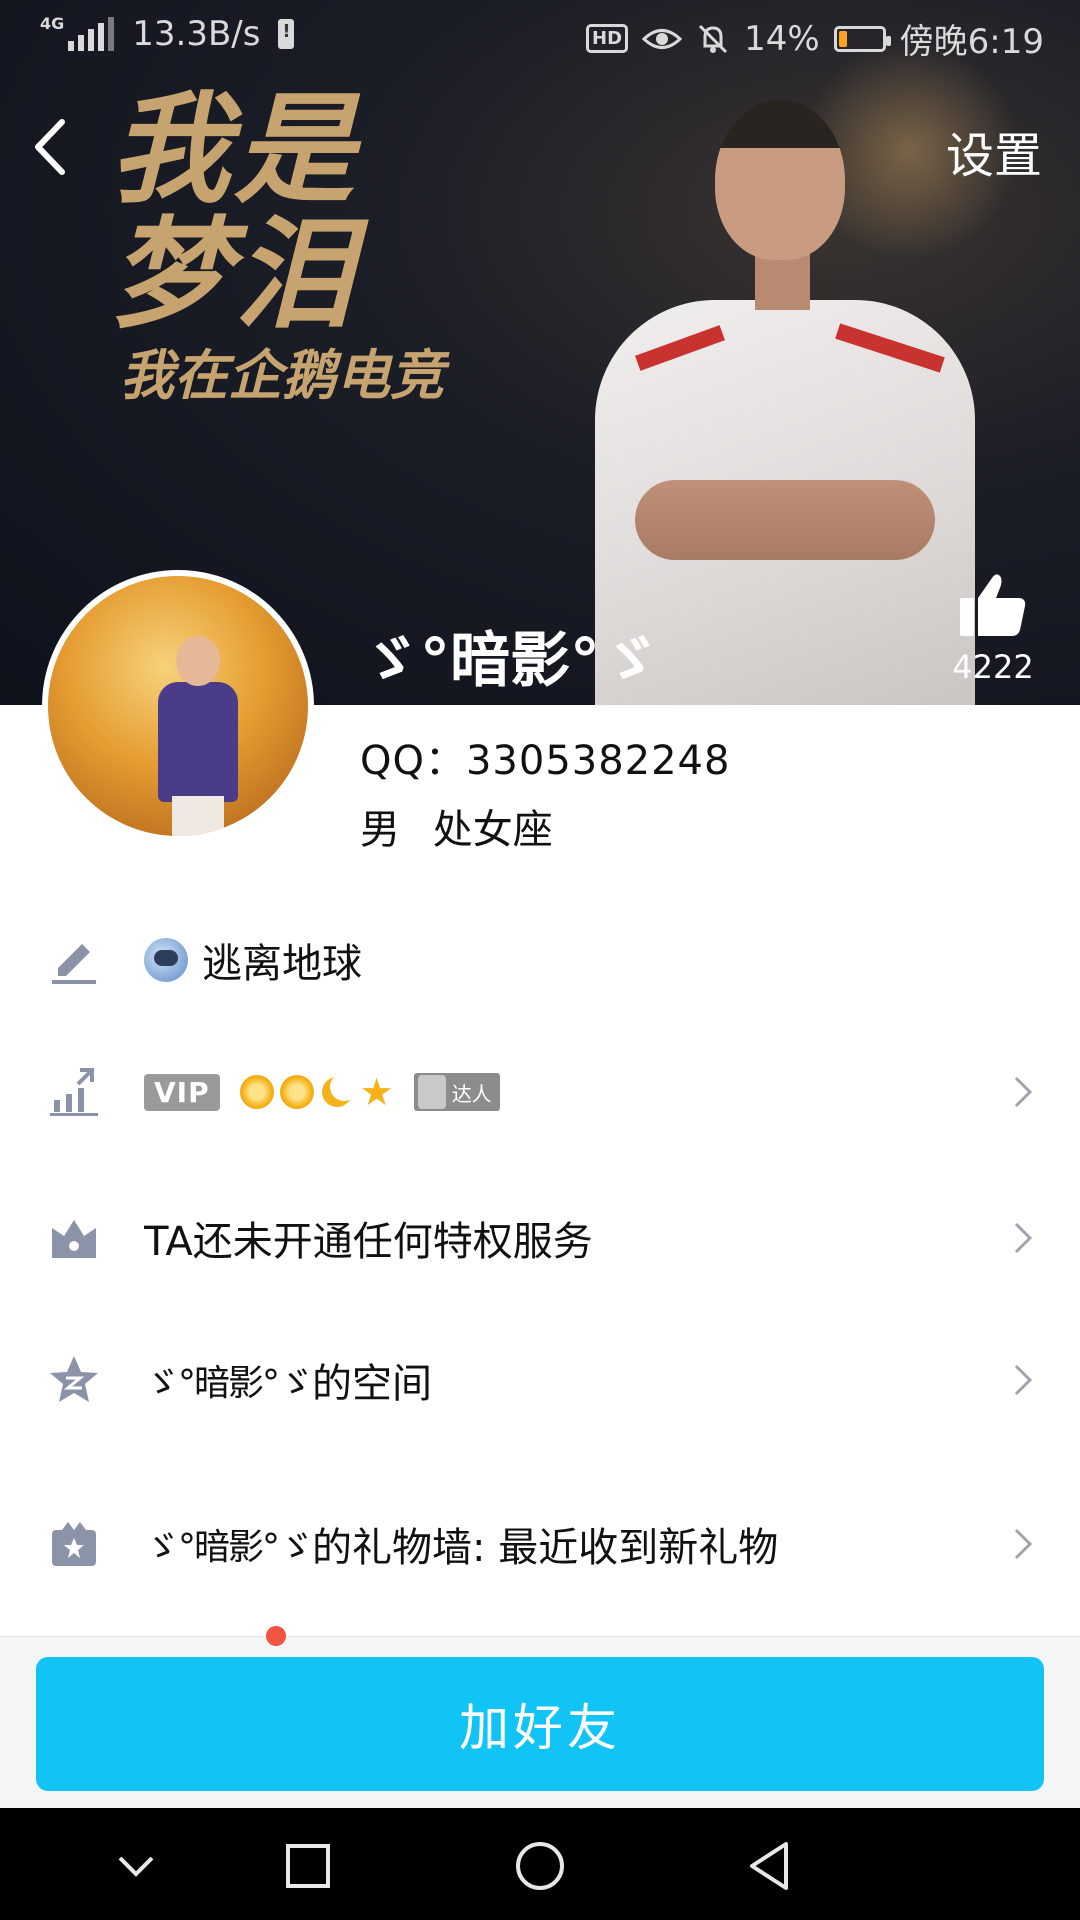  I want to click on daren-badge: 达人, so click(456, 1092).